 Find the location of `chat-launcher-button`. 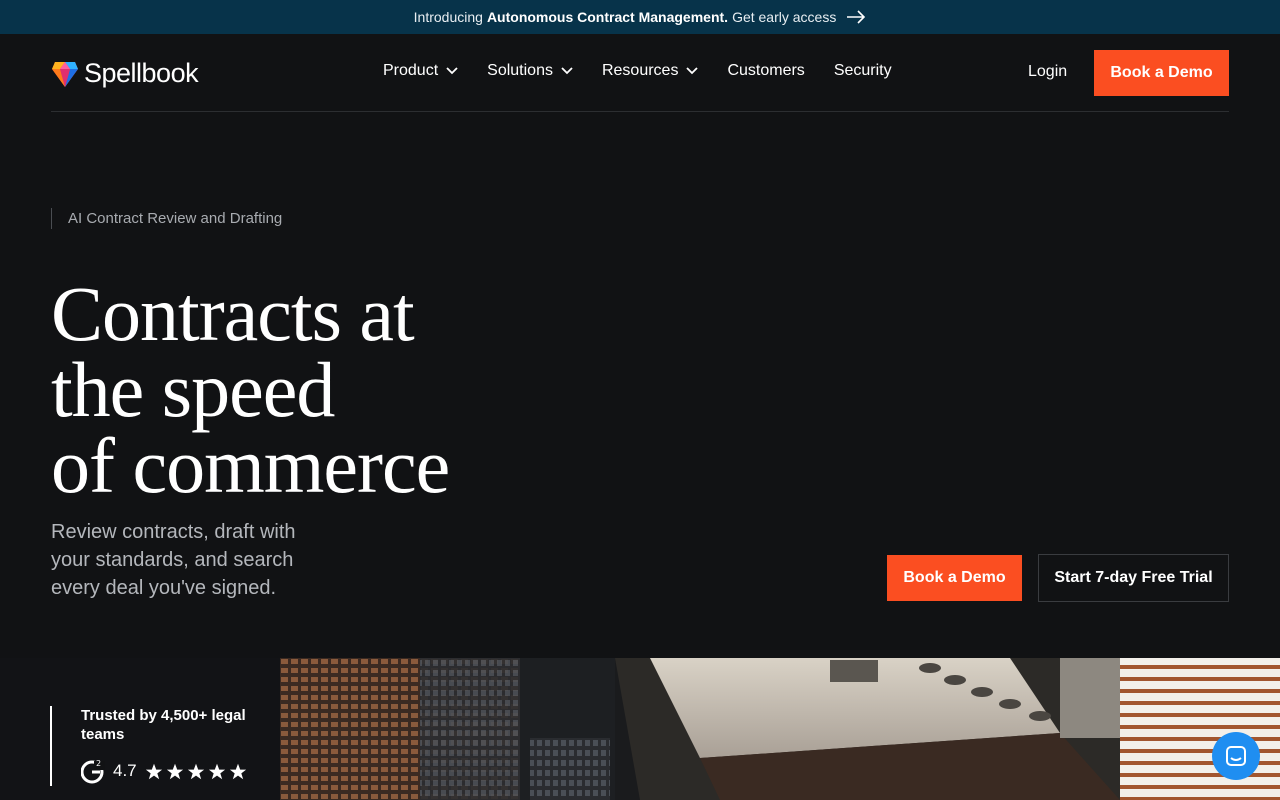

chat-launcher-button is located at coordinates (1236, 756).